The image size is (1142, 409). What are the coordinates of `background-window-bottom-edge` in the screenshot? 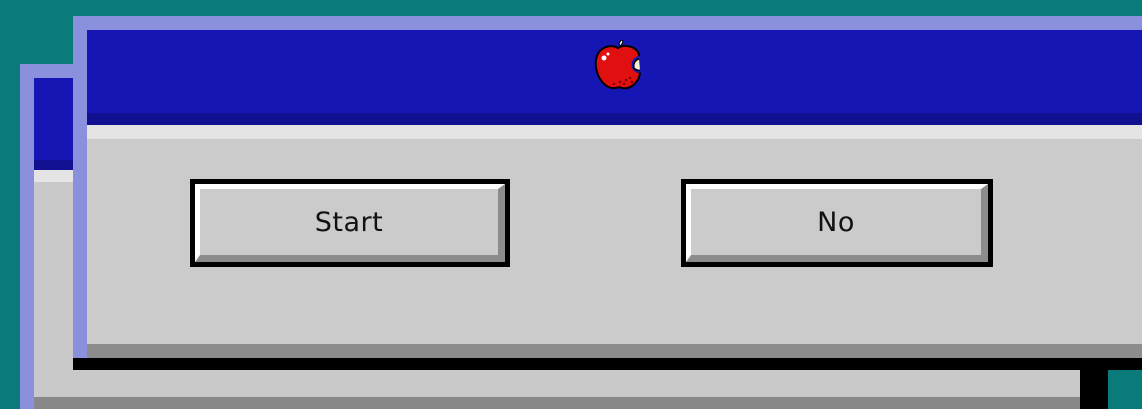 It's located at (567, 403).